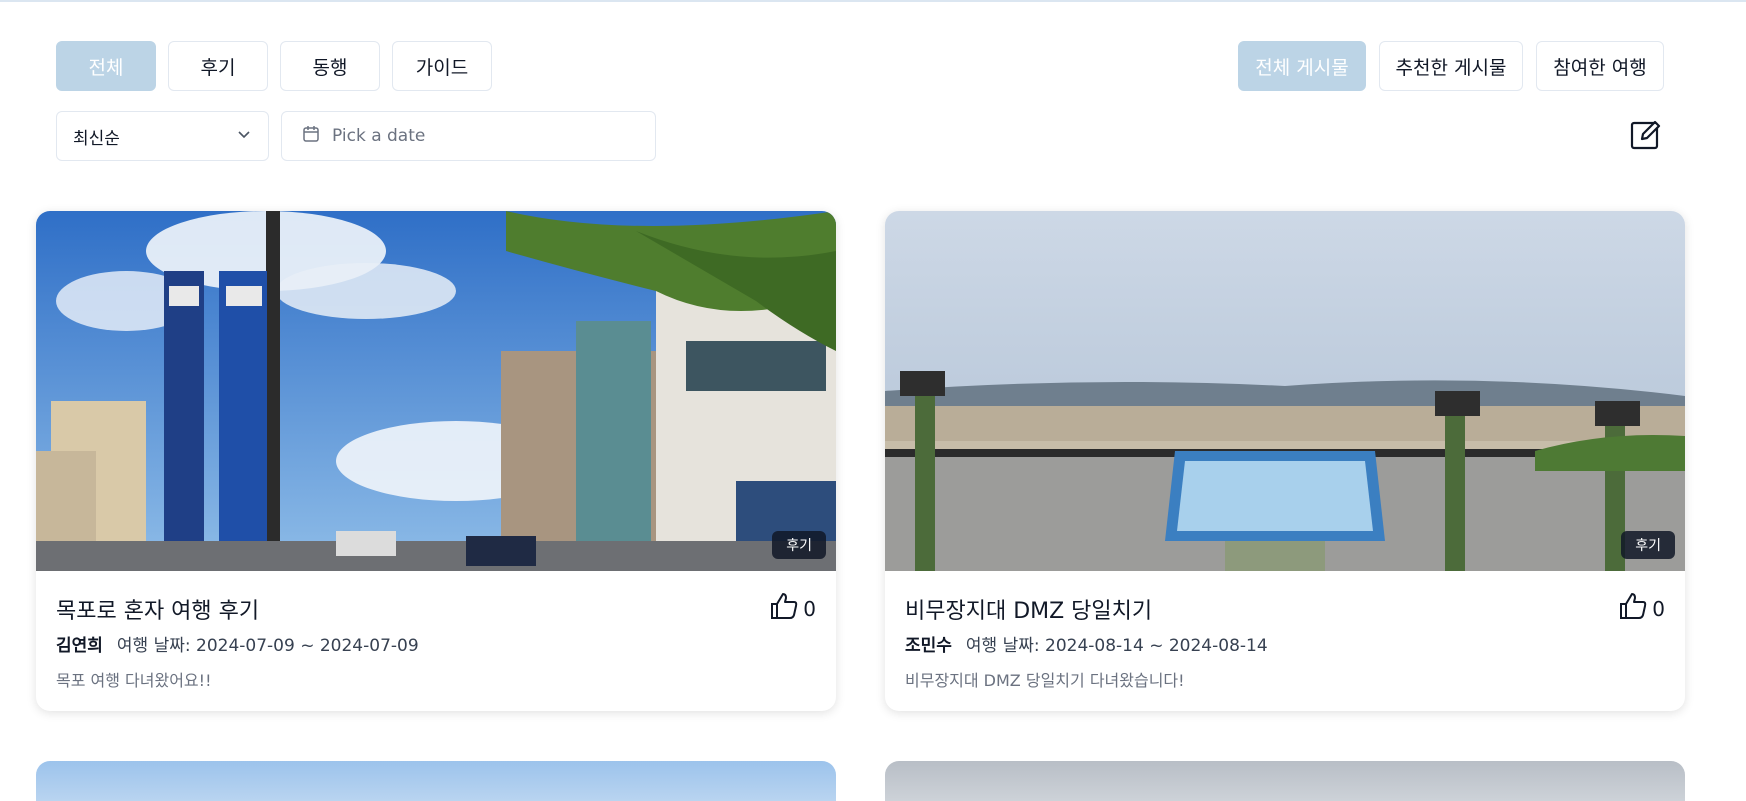 This screenshot has height=801, width=1746. I want to click on sort-select-value: 최신순, so click(96, 138).